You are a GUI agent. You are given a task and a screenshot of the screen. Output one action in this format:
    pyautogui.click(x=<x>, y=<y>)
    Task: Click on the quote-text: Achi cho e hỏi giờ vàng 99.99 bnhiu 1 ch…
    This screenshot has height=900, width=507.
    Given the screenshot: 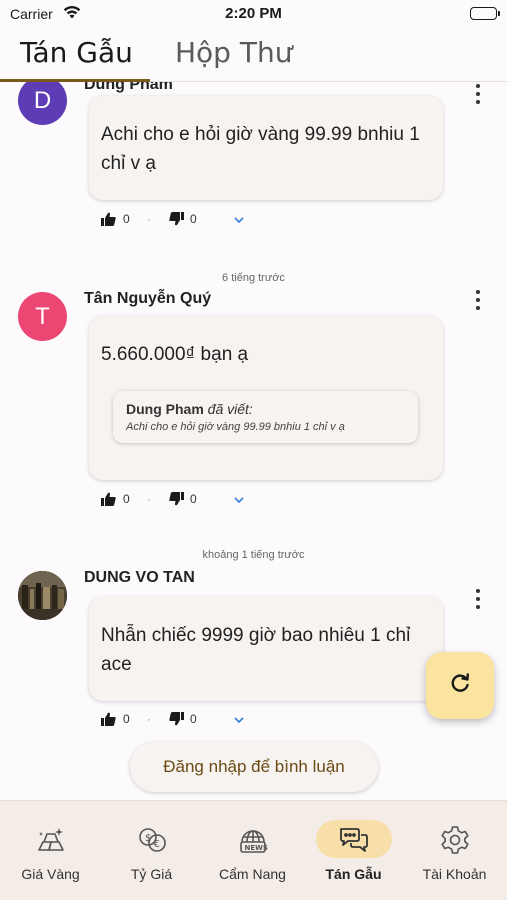 What is the action you would take?
    pyautogui.click(x=235, y=427)
    